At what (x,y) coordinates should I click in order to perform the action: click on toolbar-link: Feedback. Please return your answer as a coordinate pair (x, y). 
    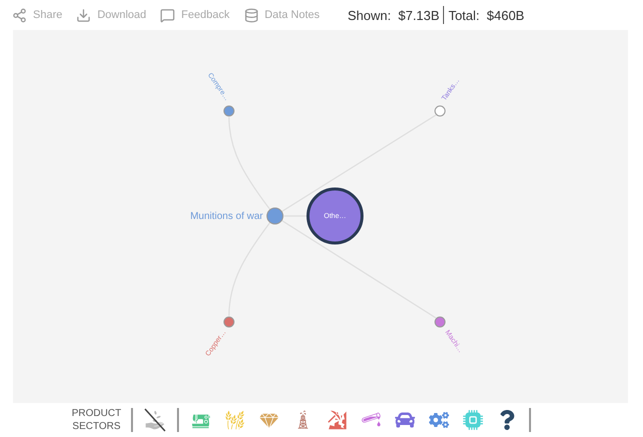
    Looking at the image, I should click on (195, 15).